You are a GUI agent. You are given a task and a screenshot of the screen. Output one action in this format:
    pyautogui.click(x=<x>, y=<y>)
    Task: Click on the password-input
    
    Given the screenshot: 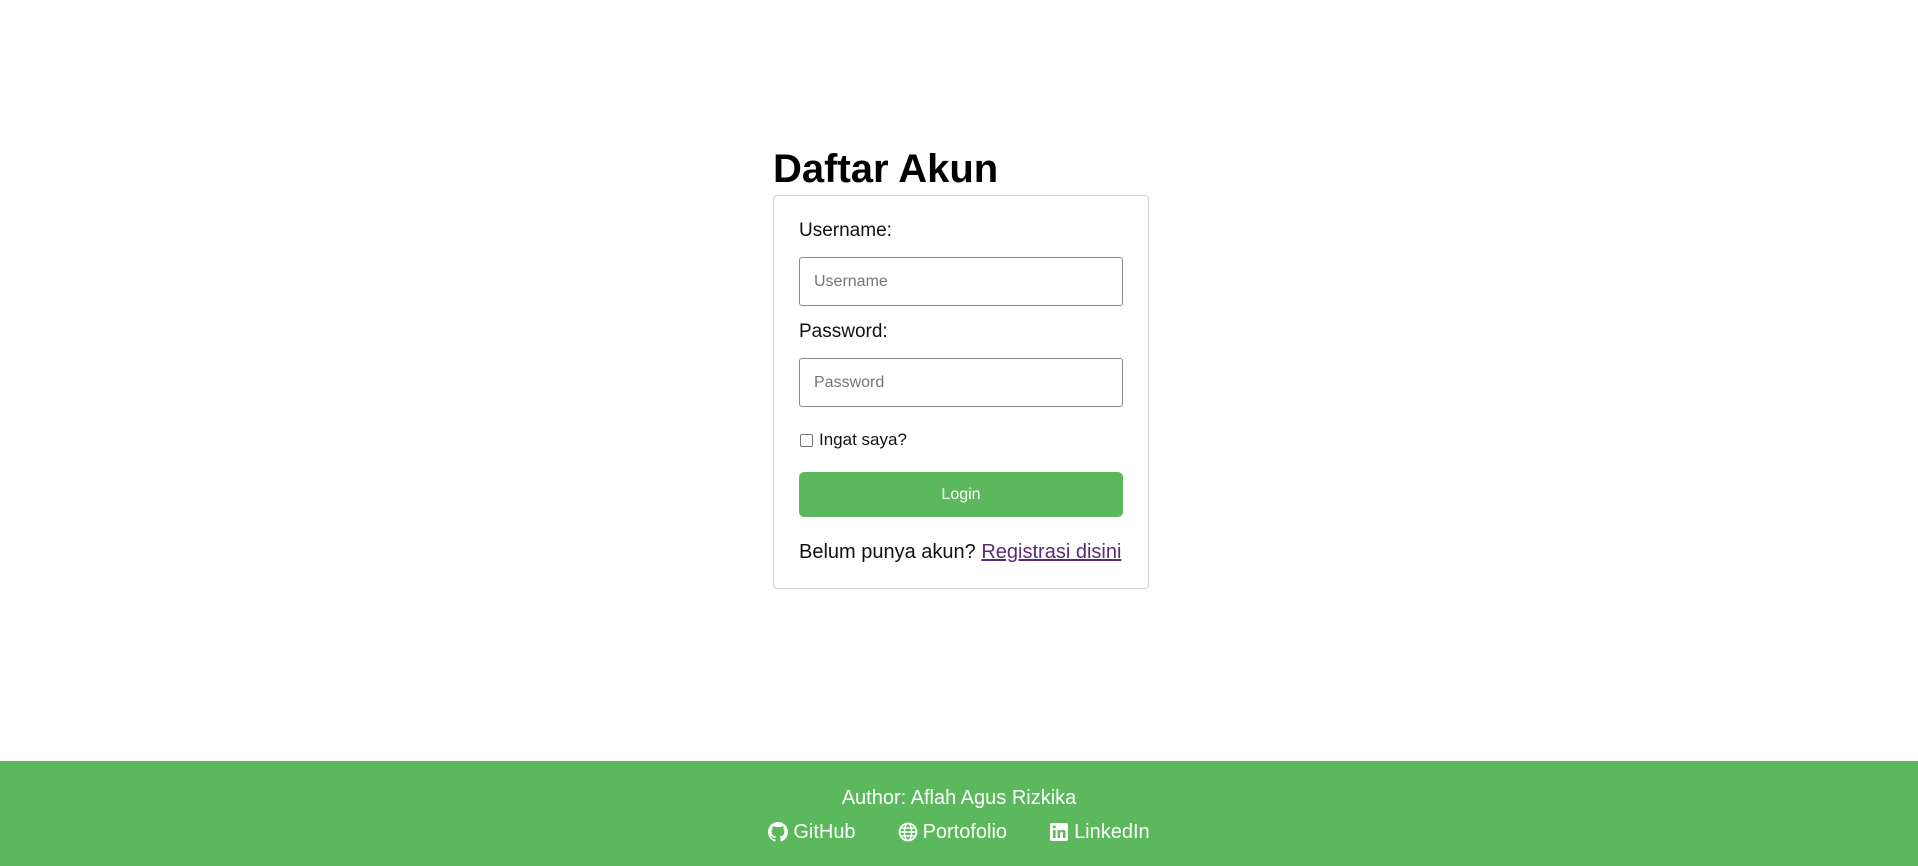 What is the action you would take?
    pyautogui.click(x=961, y=382)
    